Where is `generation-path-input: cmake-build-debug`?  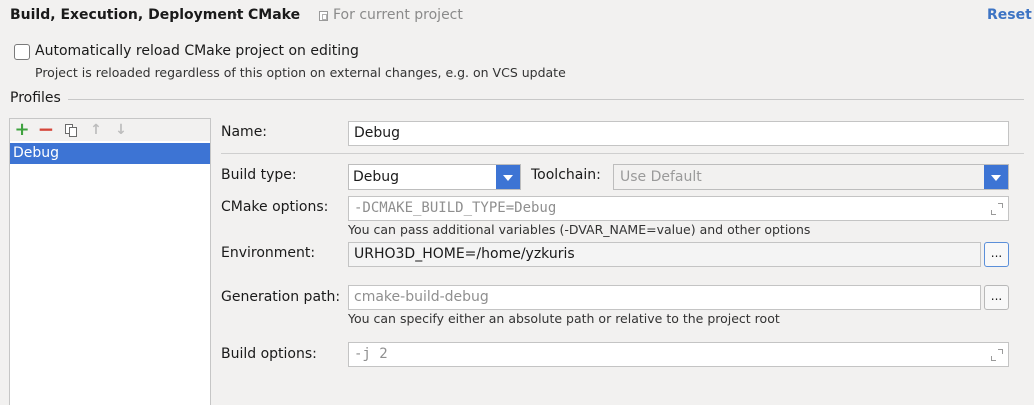
generation-path-input: cmake-build-debug is located at coordinates (664, 297).